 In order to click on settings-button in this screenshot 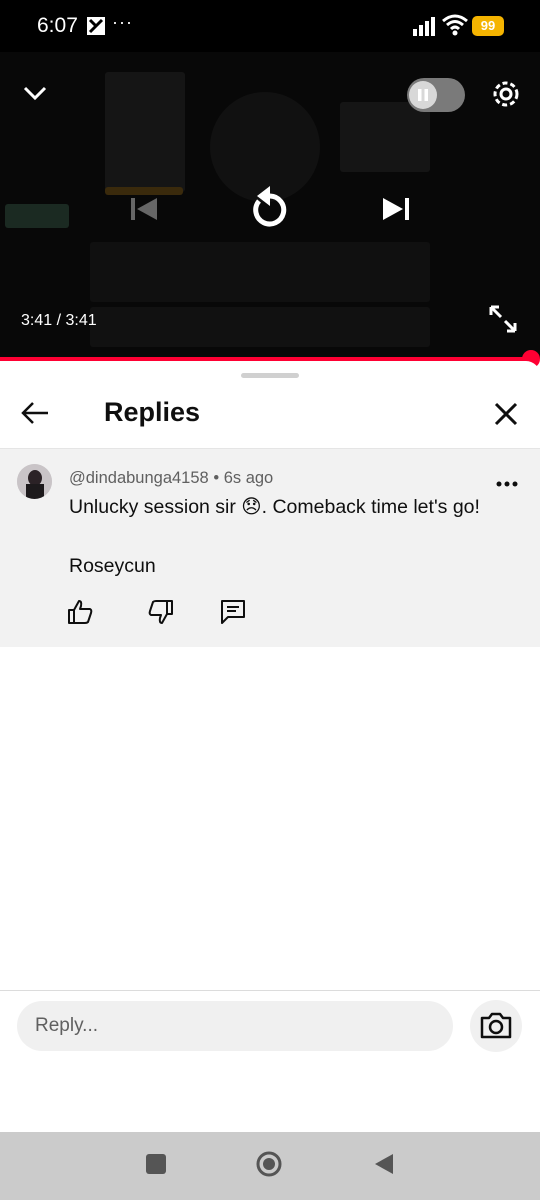, I will do `click(506, 94)`.